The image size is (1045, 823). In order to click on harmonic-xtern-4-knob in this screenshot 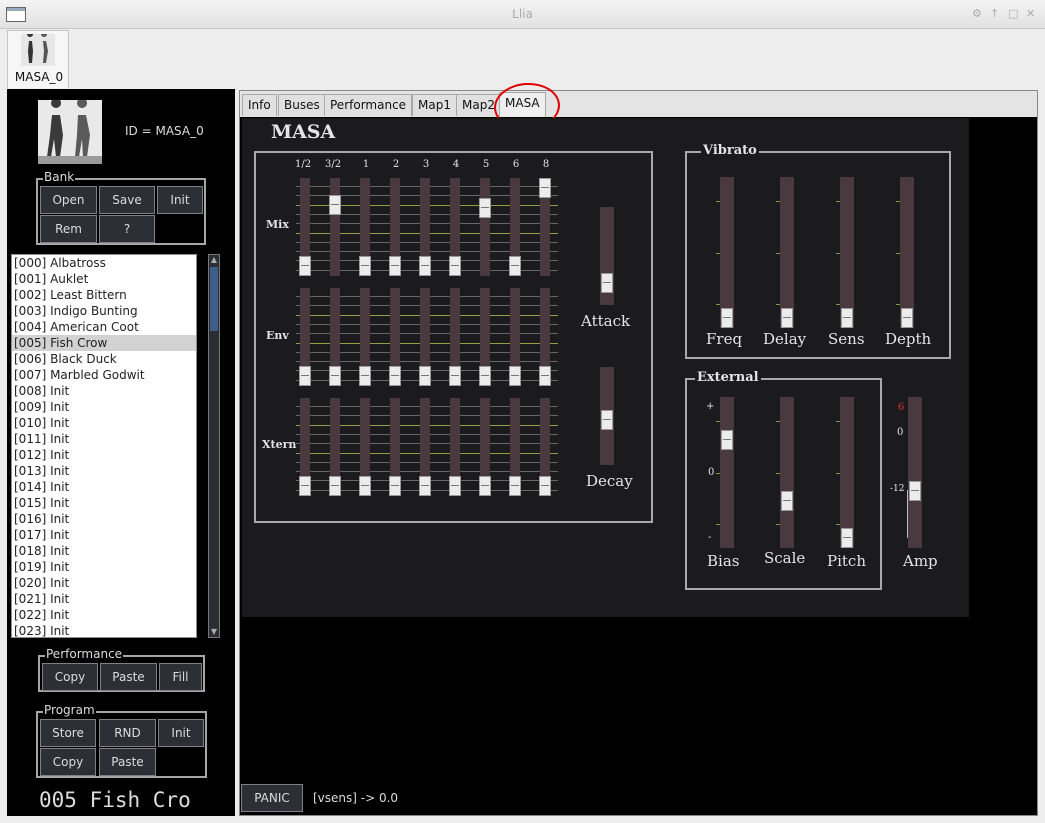, I will do `click(425, 486)`.